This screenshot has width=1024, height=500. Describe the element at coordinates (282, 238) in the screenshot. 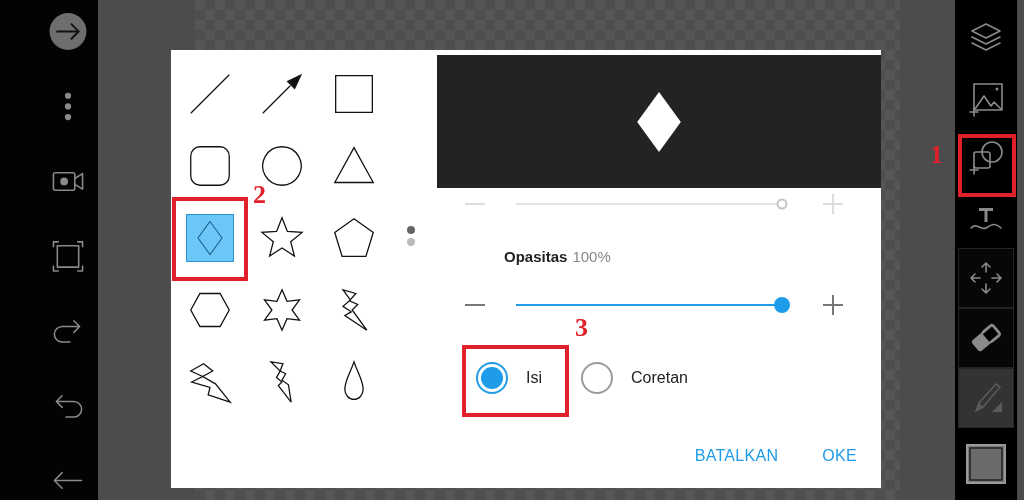

I see `star-icon` at that location.